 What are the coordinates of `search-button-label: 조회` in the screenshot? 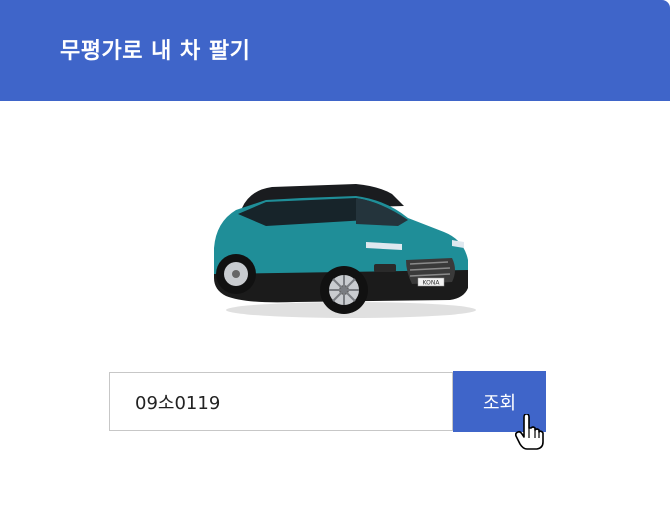 It's located at (499, 403).